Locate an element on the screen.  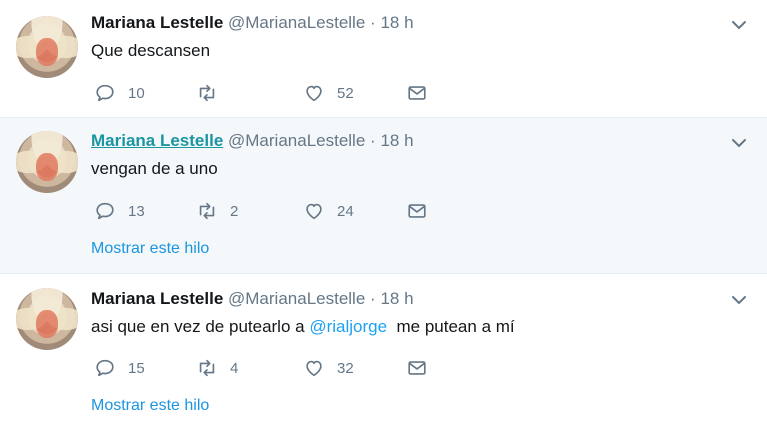
like-button: 24 is located at coordinates (328, 211).